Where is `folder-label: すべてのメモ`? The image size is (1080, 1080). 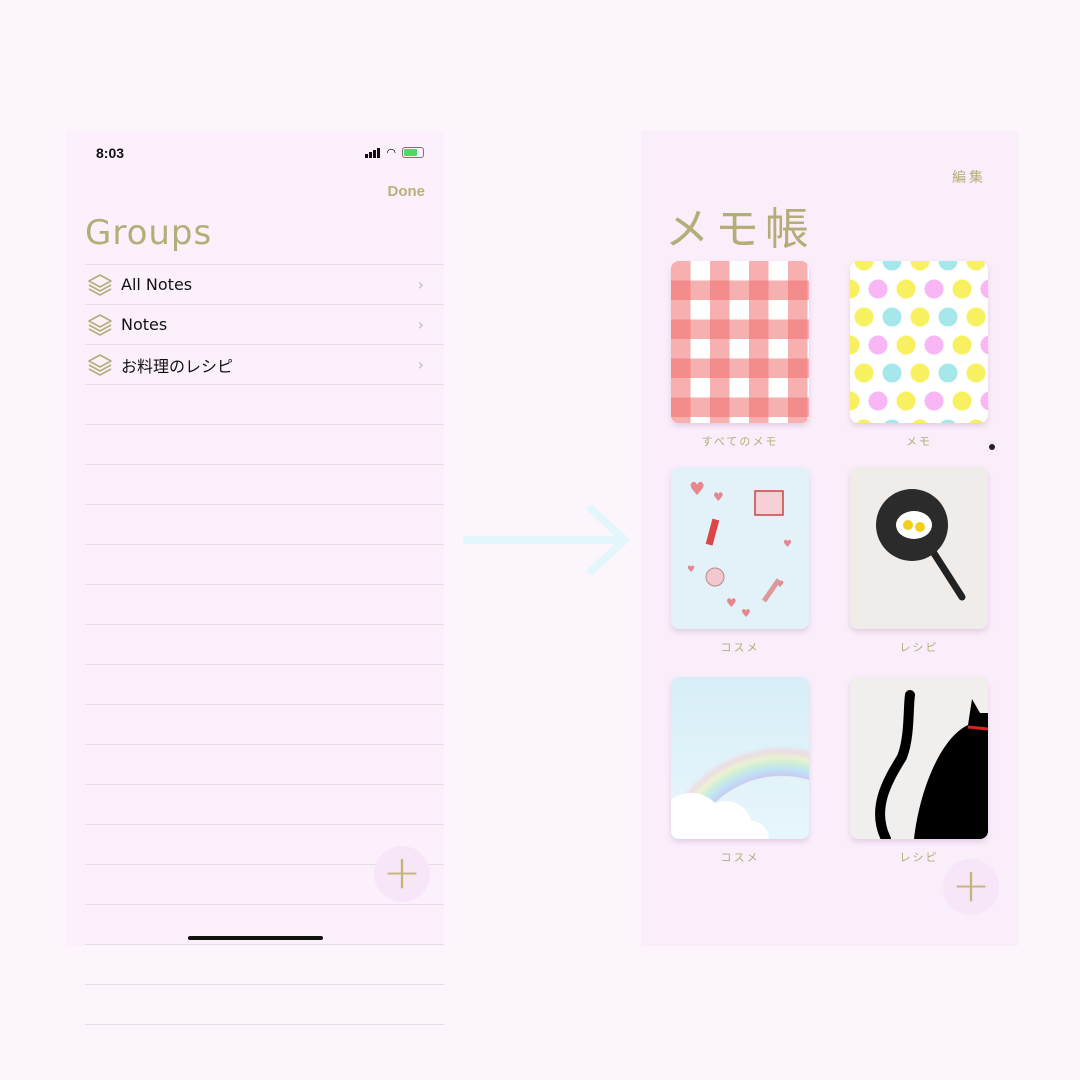 folder-label: すべてのメモ is located at coordinates (740, 441).